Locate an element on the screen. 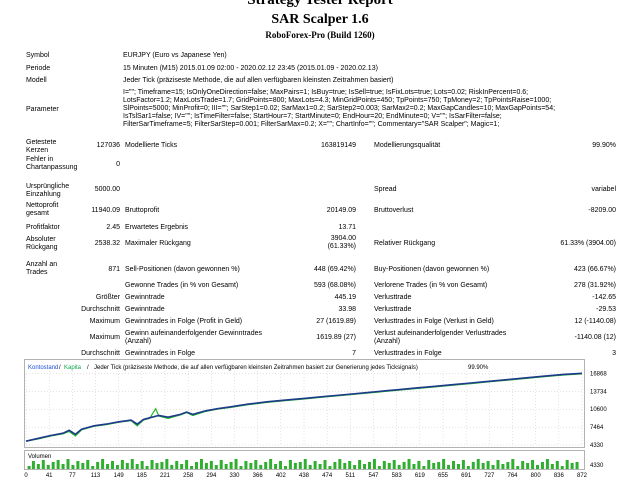  volume-label: Volumen is located at coordinates (39, 457).